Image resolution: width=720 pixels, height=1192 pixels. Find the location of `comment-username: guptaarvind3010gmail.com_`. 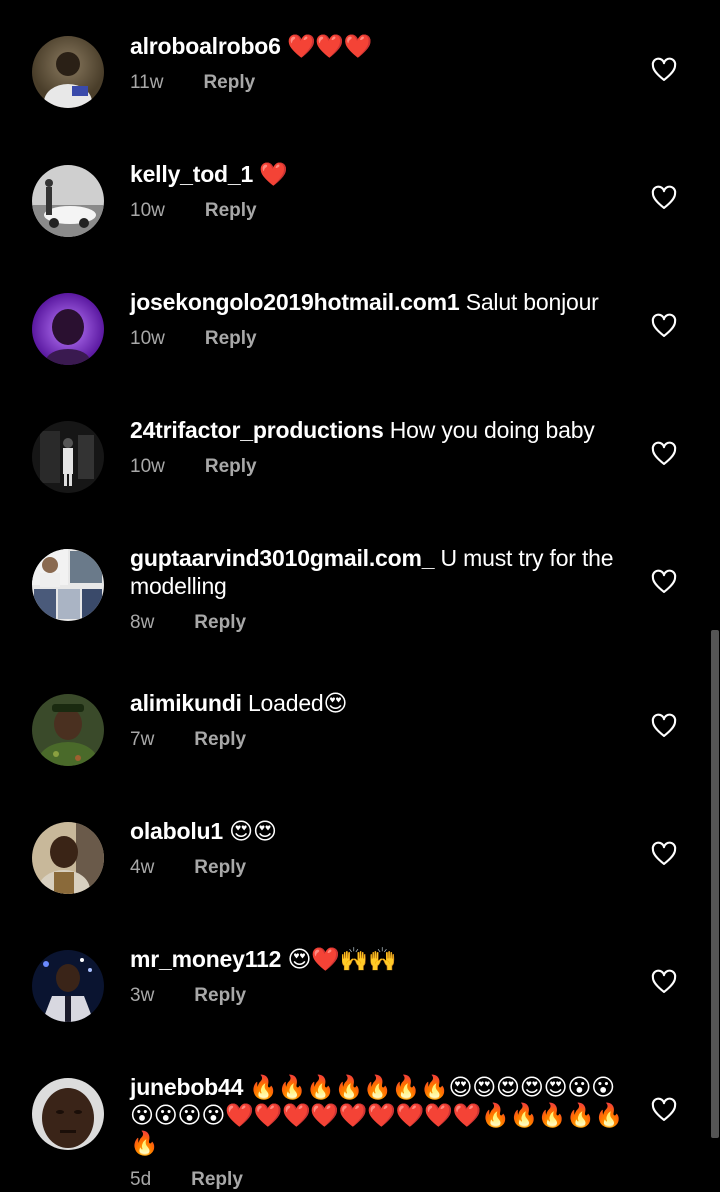

comment-username: guptaarvind3010gmail.com_ is located at coordinates (282, 558).